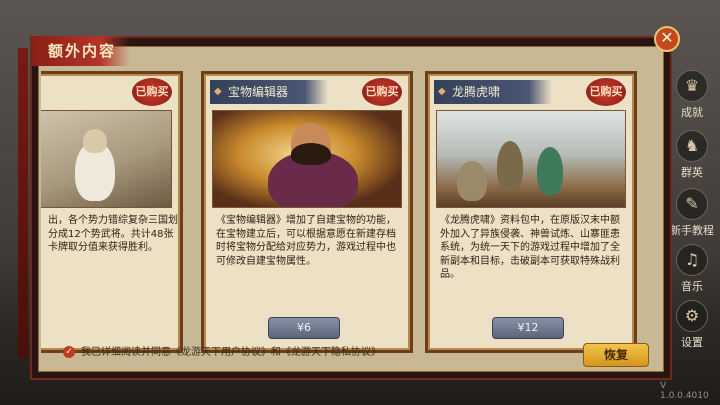 The width and height of the screenshot is (720, 405). What do you see at coordinates (304, 328) in the screenshot?
I see `price-button: ¥6` at bounding box center [304, 328].